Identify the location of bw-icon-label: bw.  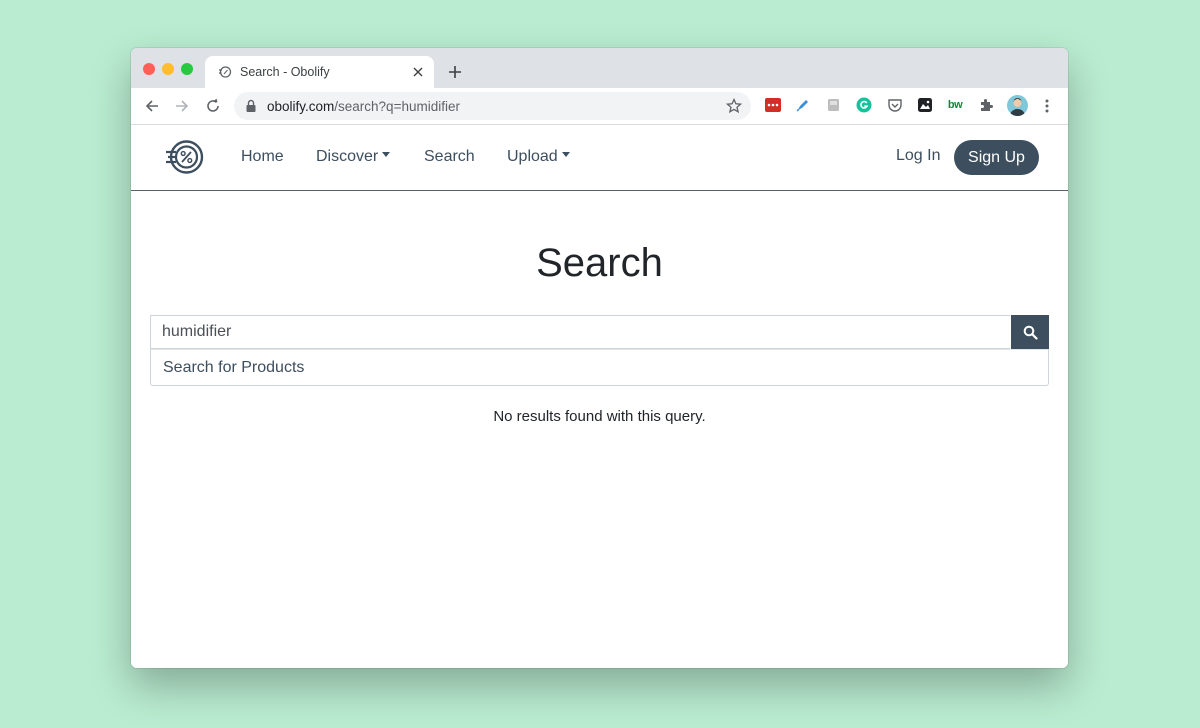
(955, 105).